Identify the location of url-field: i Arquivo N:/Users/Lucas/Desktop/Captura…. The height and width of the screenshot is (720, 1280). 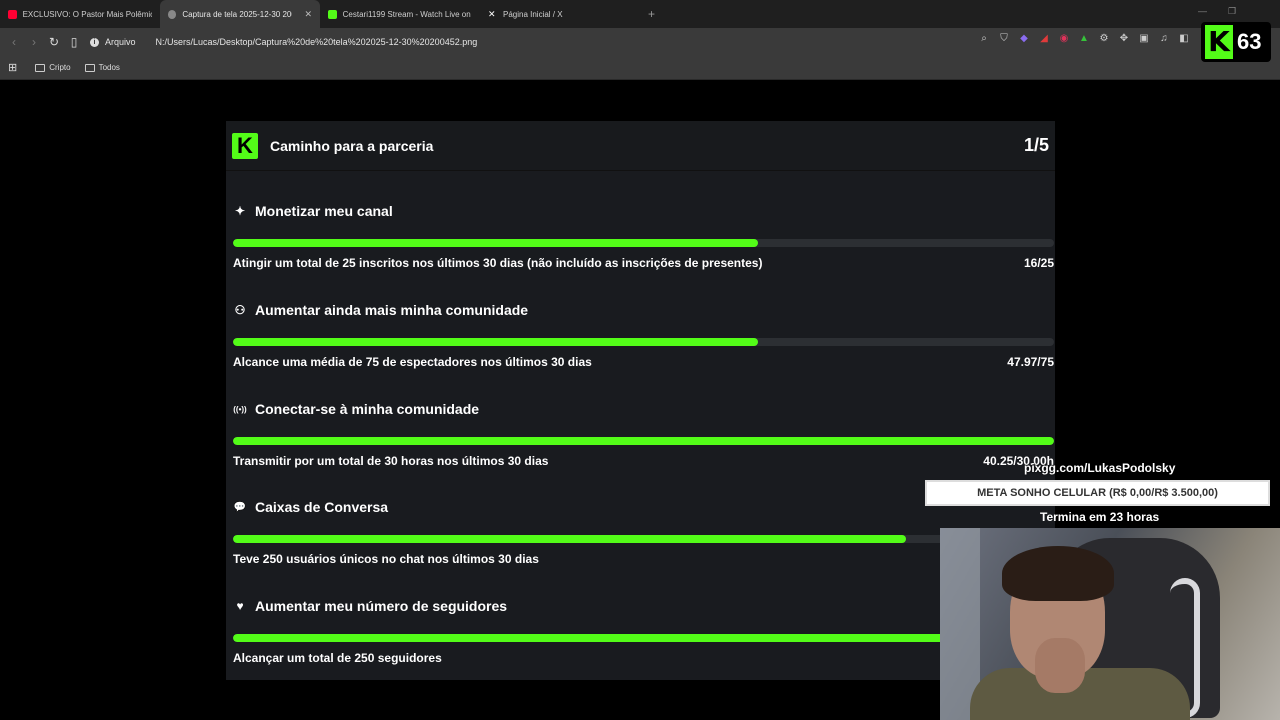
(540, 42).